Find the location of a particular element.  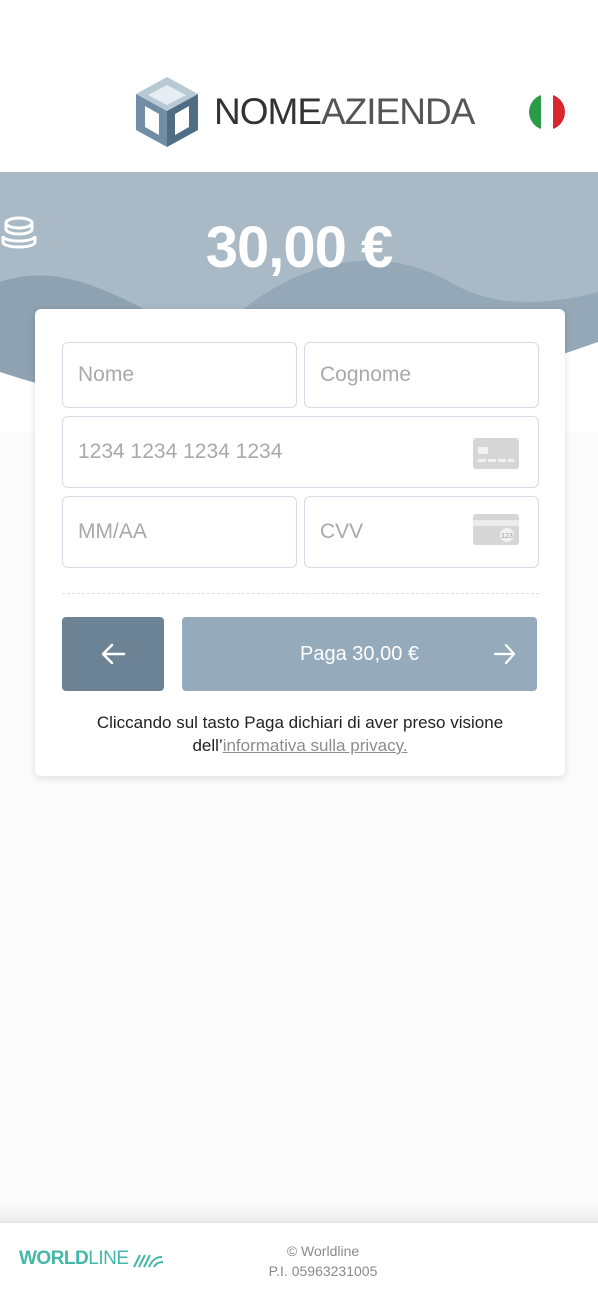

card-number-field is located at coordinates (300, 452).